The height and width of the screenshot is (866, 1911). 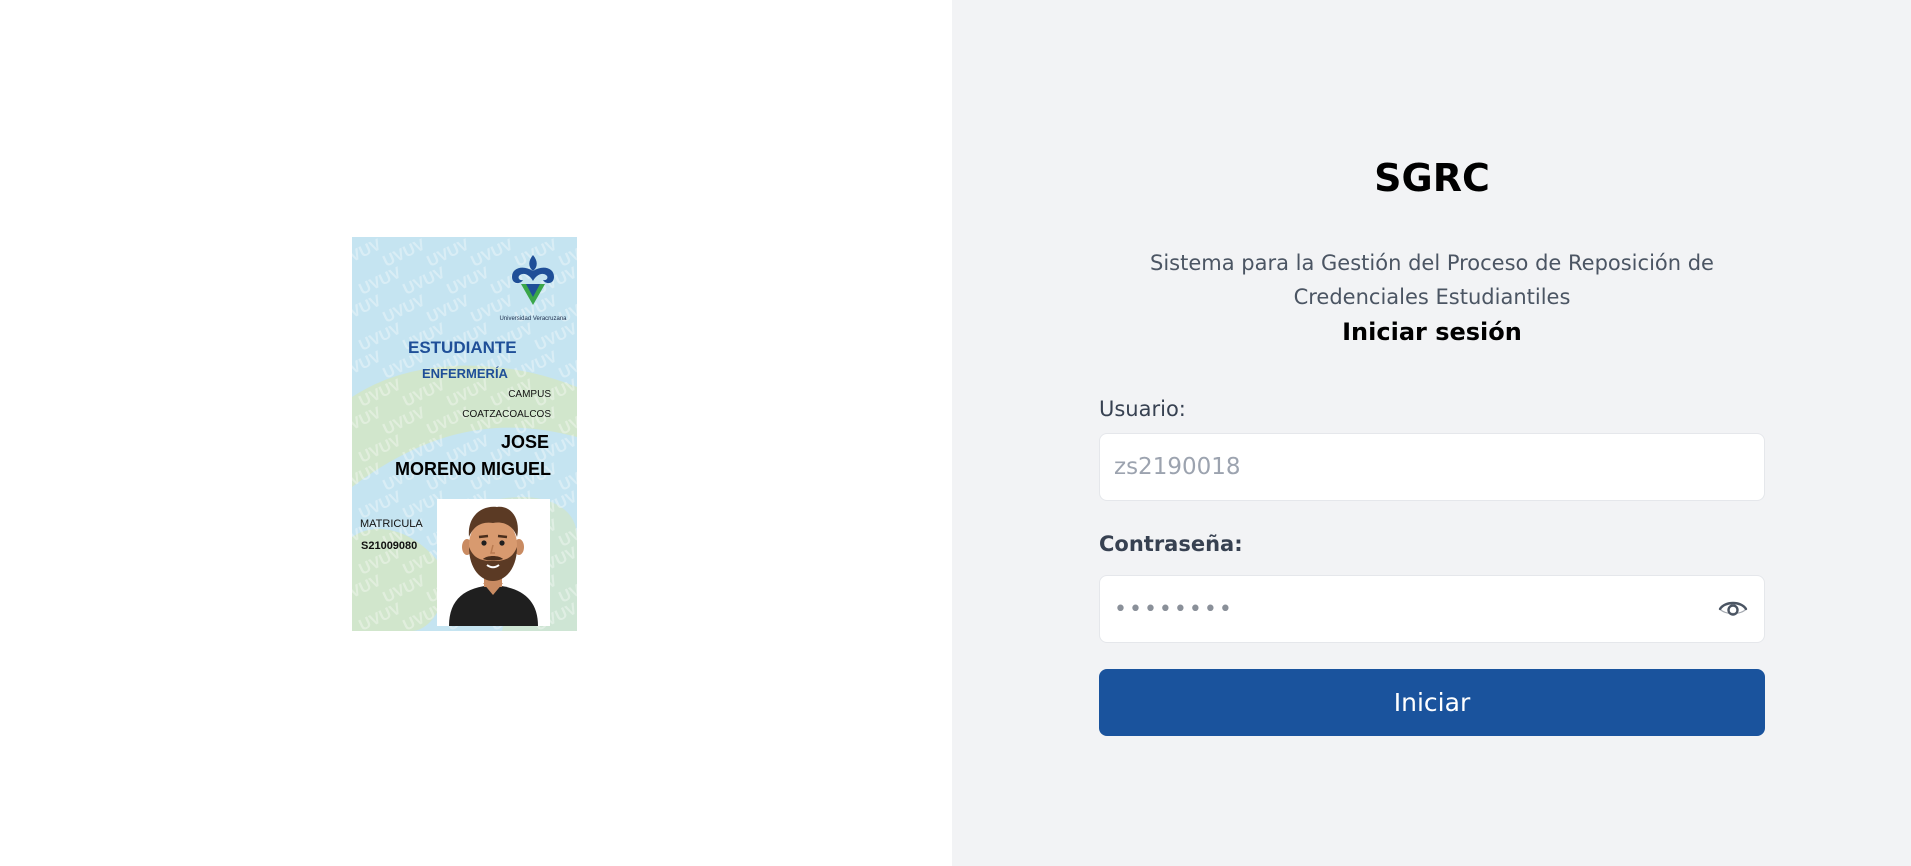 I want to click on student-photo, so click(x=493, y=562).